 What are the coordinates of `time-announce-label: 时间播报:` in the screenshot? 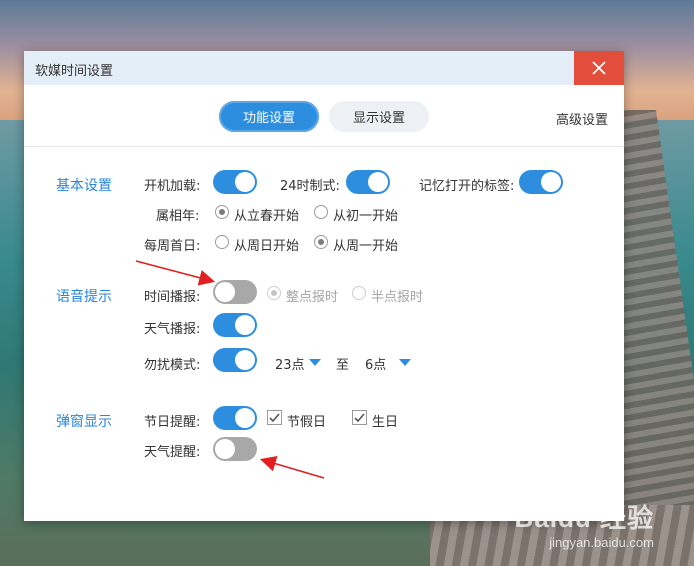 It's located at (172, 297).